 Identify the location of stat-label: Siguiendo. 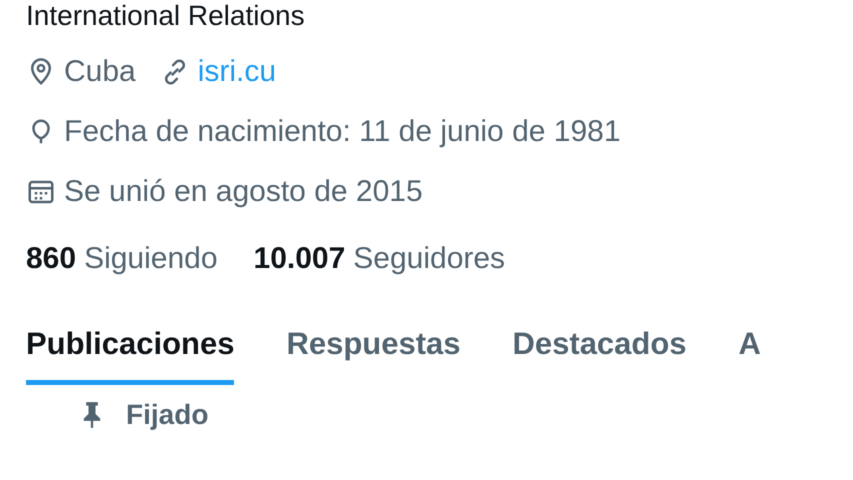
(151, 259).